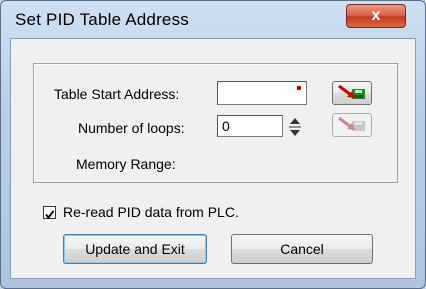 Image resolution: width=426 pixels, height=289 pixels. I want to click on close-button: x, so click(376, 16).